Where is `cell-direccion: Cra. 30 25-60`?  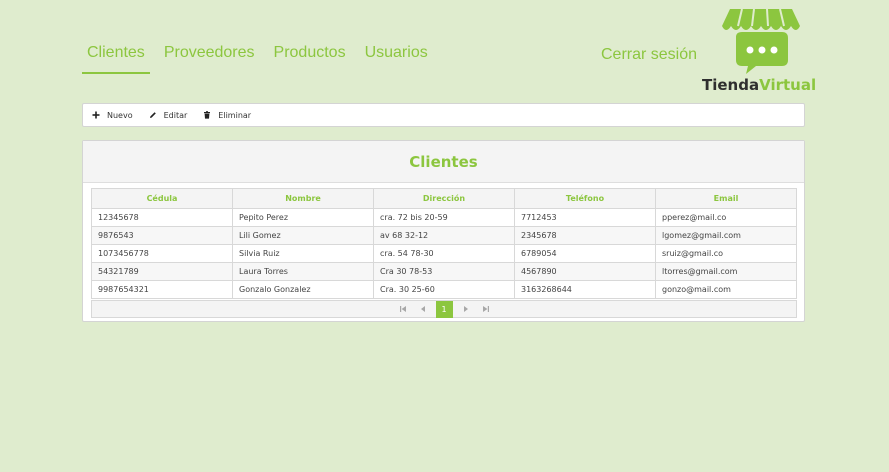
cell-direccion: Cra. 30 25-60 is located at coordinates (444, 289).